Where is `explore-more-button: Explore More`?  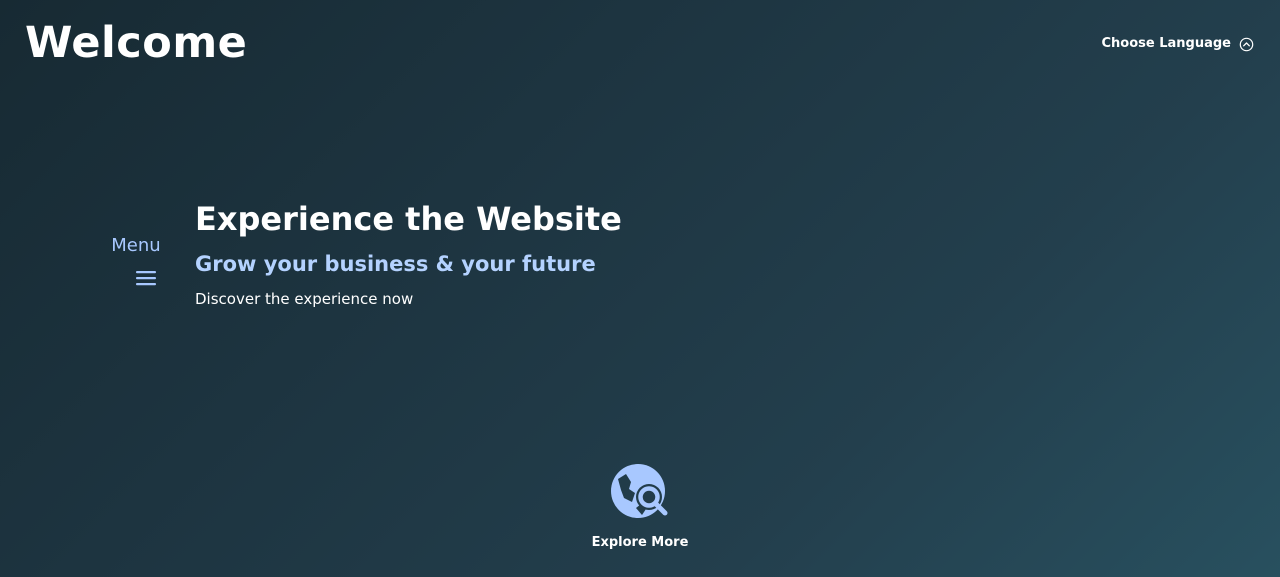 explore-more-button: Explore More is located at coordinates (640, 507).